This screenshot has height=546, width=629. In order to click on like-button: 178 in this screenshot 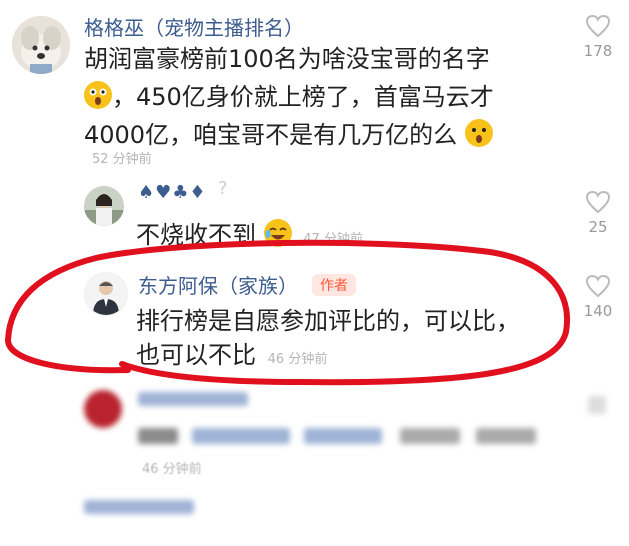, I will do `click(598, 37)`.